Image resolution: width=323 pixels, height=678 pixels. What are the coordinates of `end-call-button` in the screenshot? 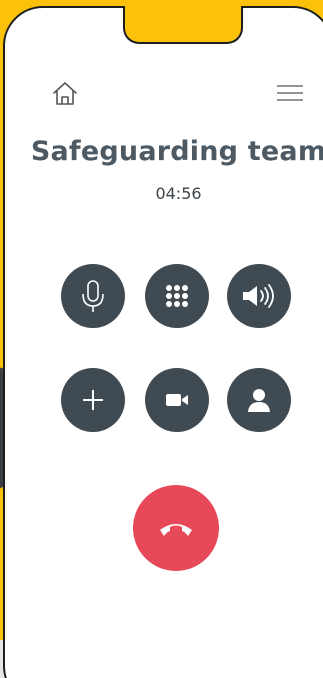 It's located at (176, 528).